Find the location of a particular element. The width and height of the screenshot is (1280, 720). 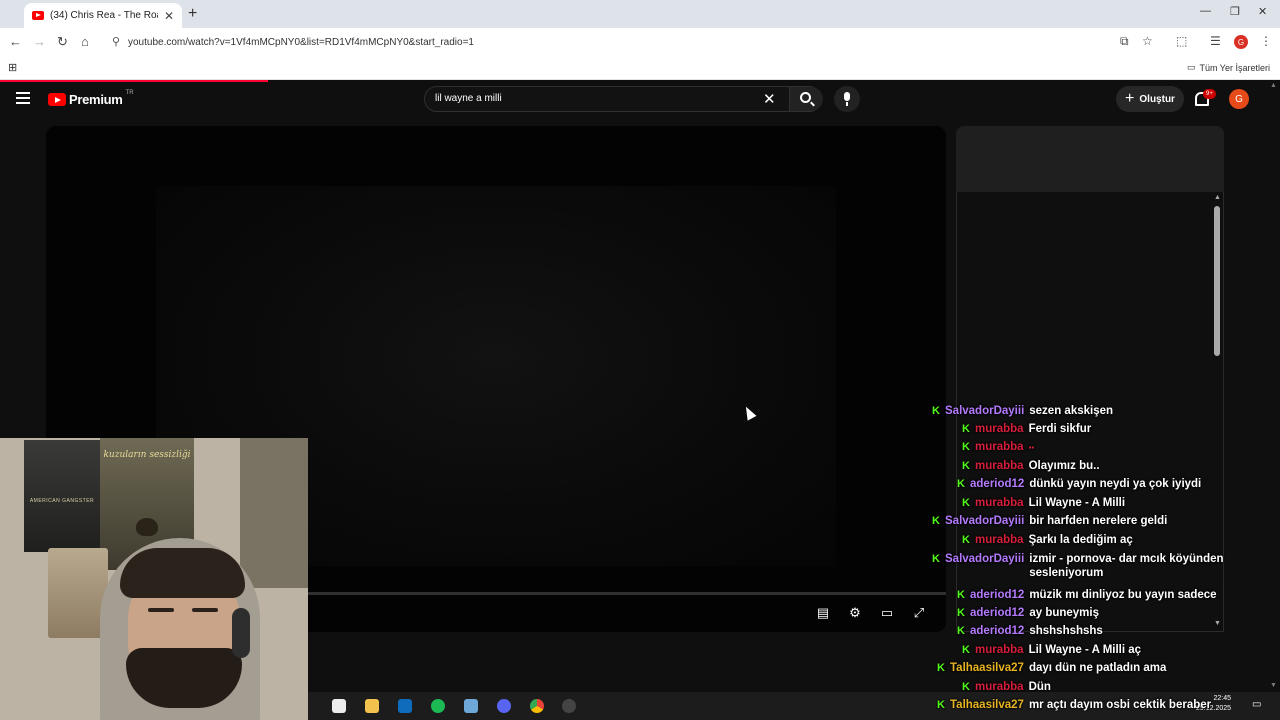

panel-scrollbar is located at coordinates (1217, 281).